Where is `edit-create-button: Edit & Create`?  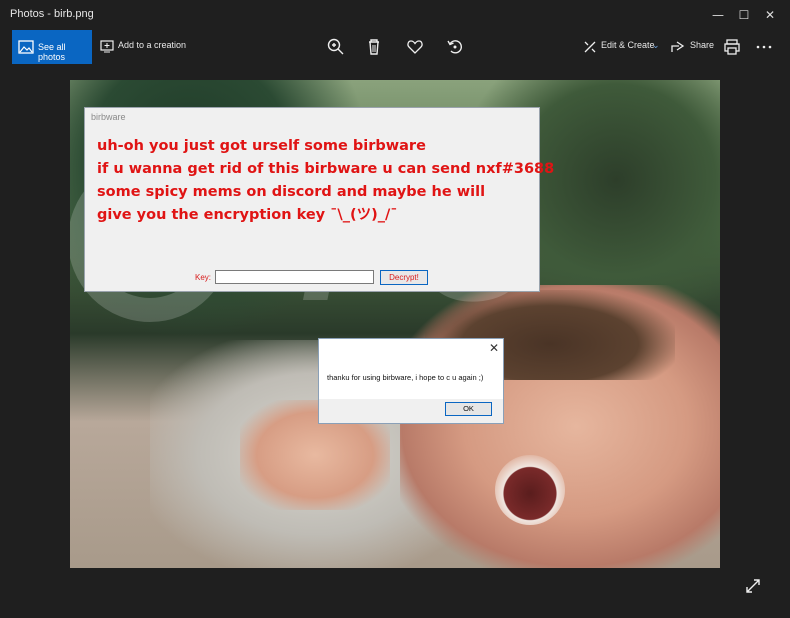 edit-create-button: Edit & Create is located at coordinates (628, 45).